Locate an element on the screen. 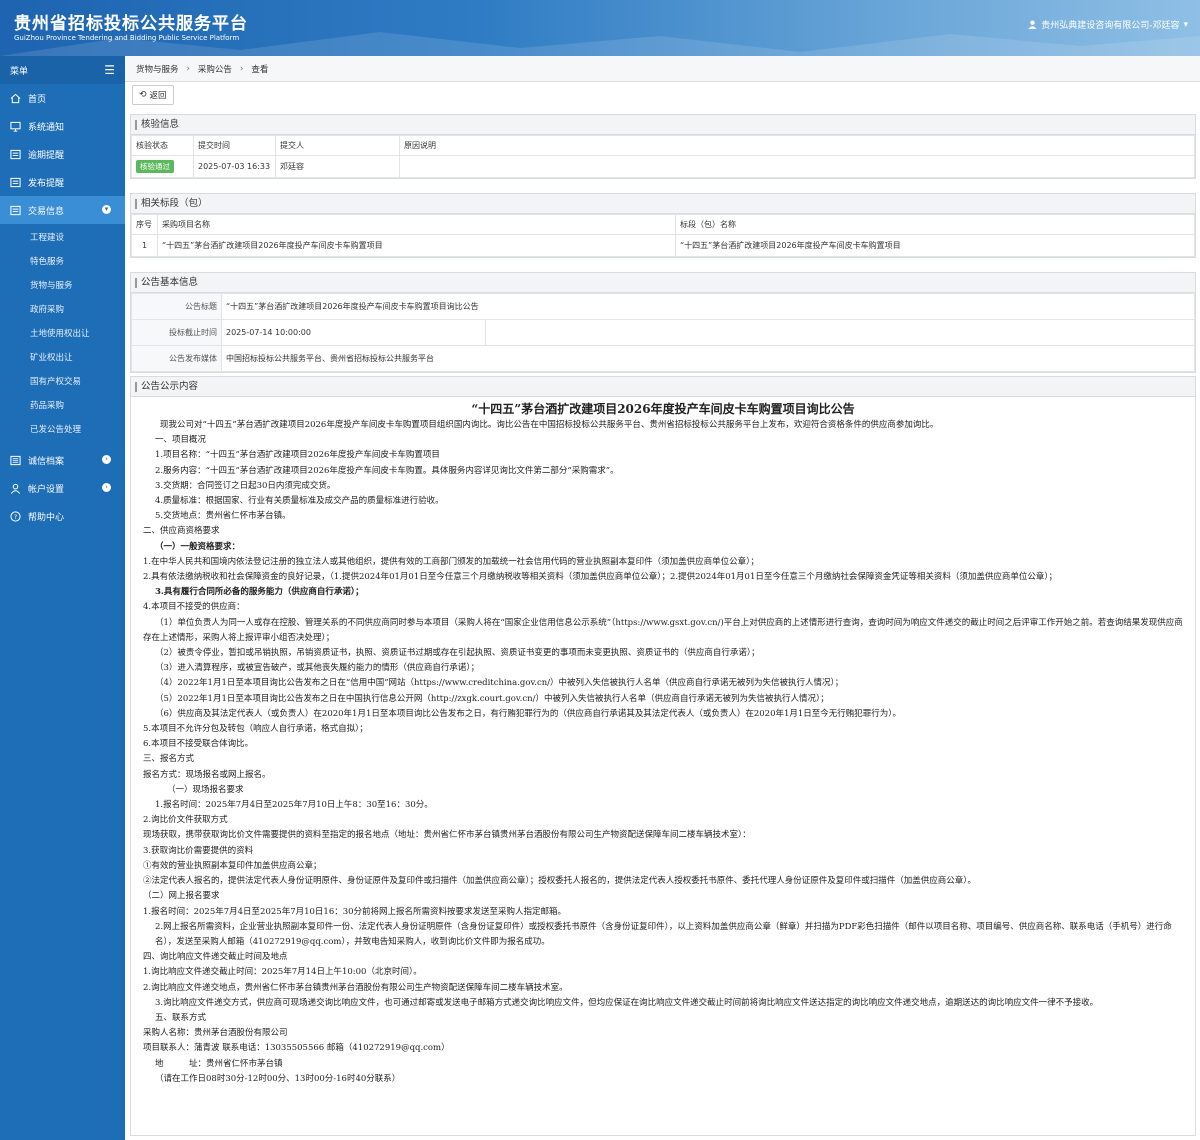  notice-paragraph: 2.询比价文件获取方式 is located at coordinates (185, 820).